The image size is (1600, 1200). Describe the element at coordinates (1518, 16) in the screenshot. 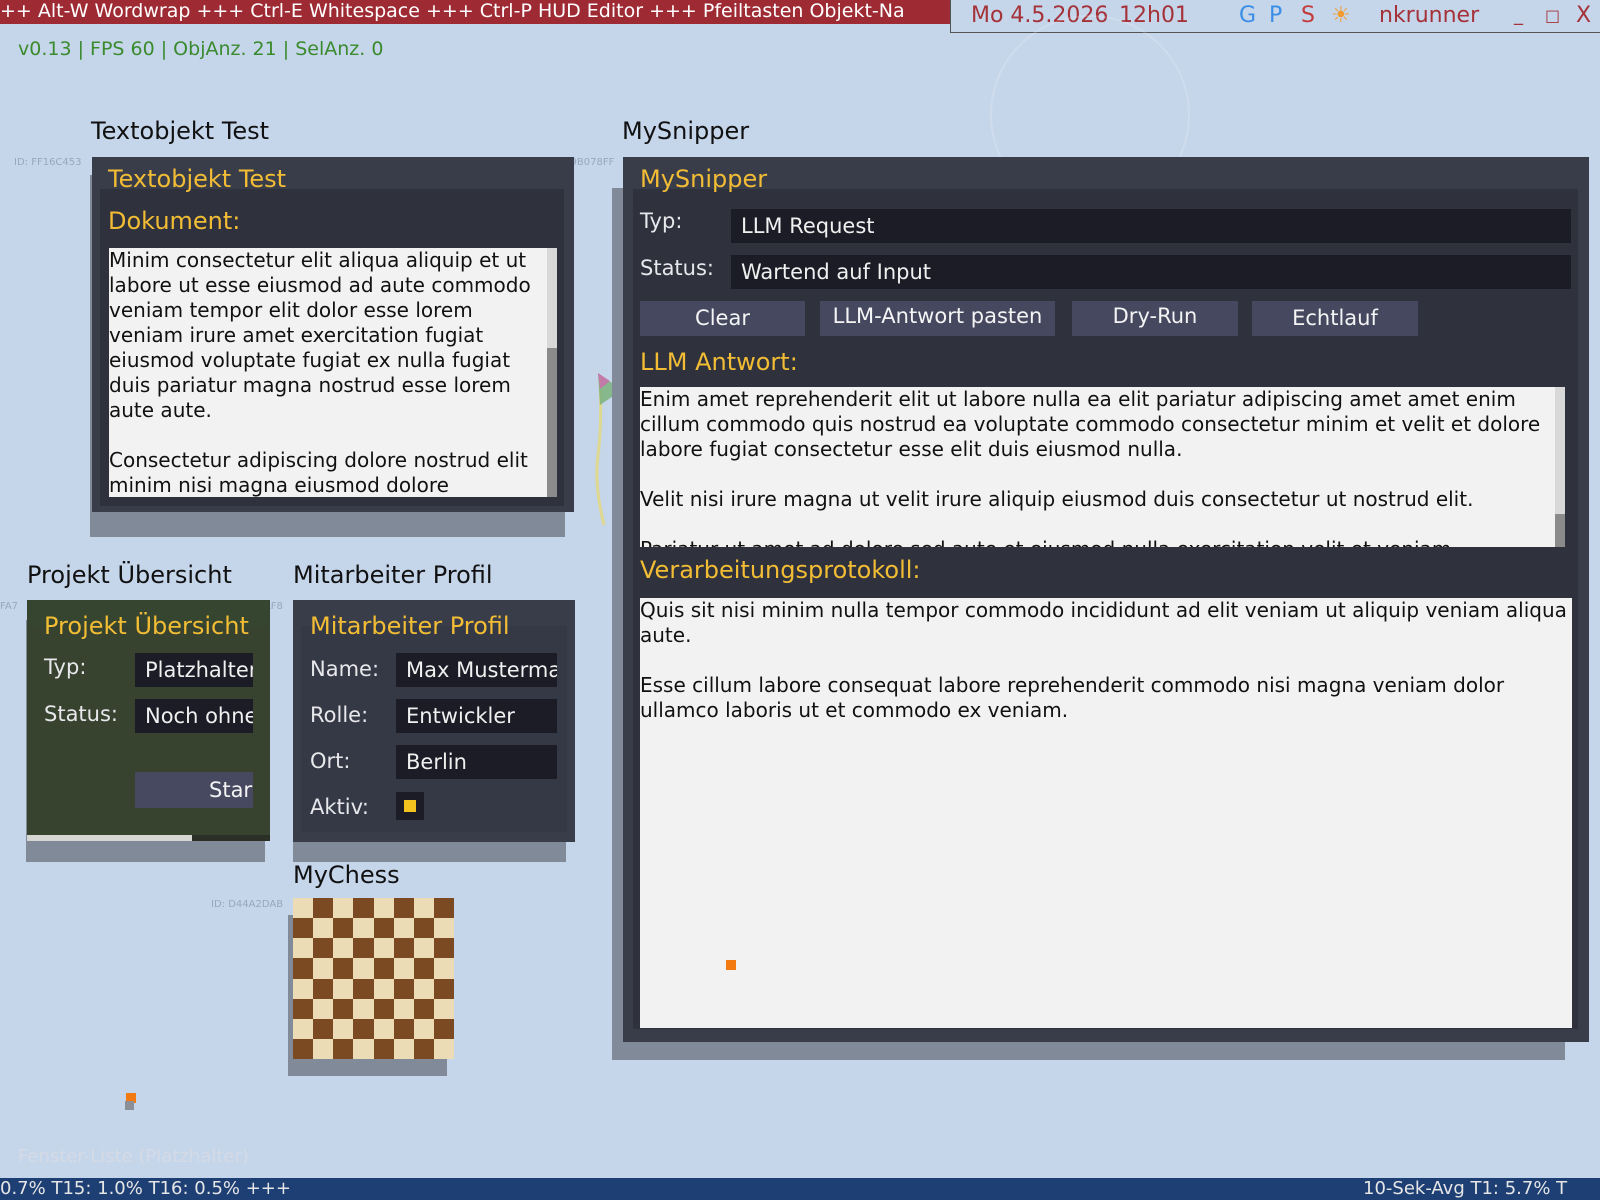

I see `minimize-button: _` at that location.